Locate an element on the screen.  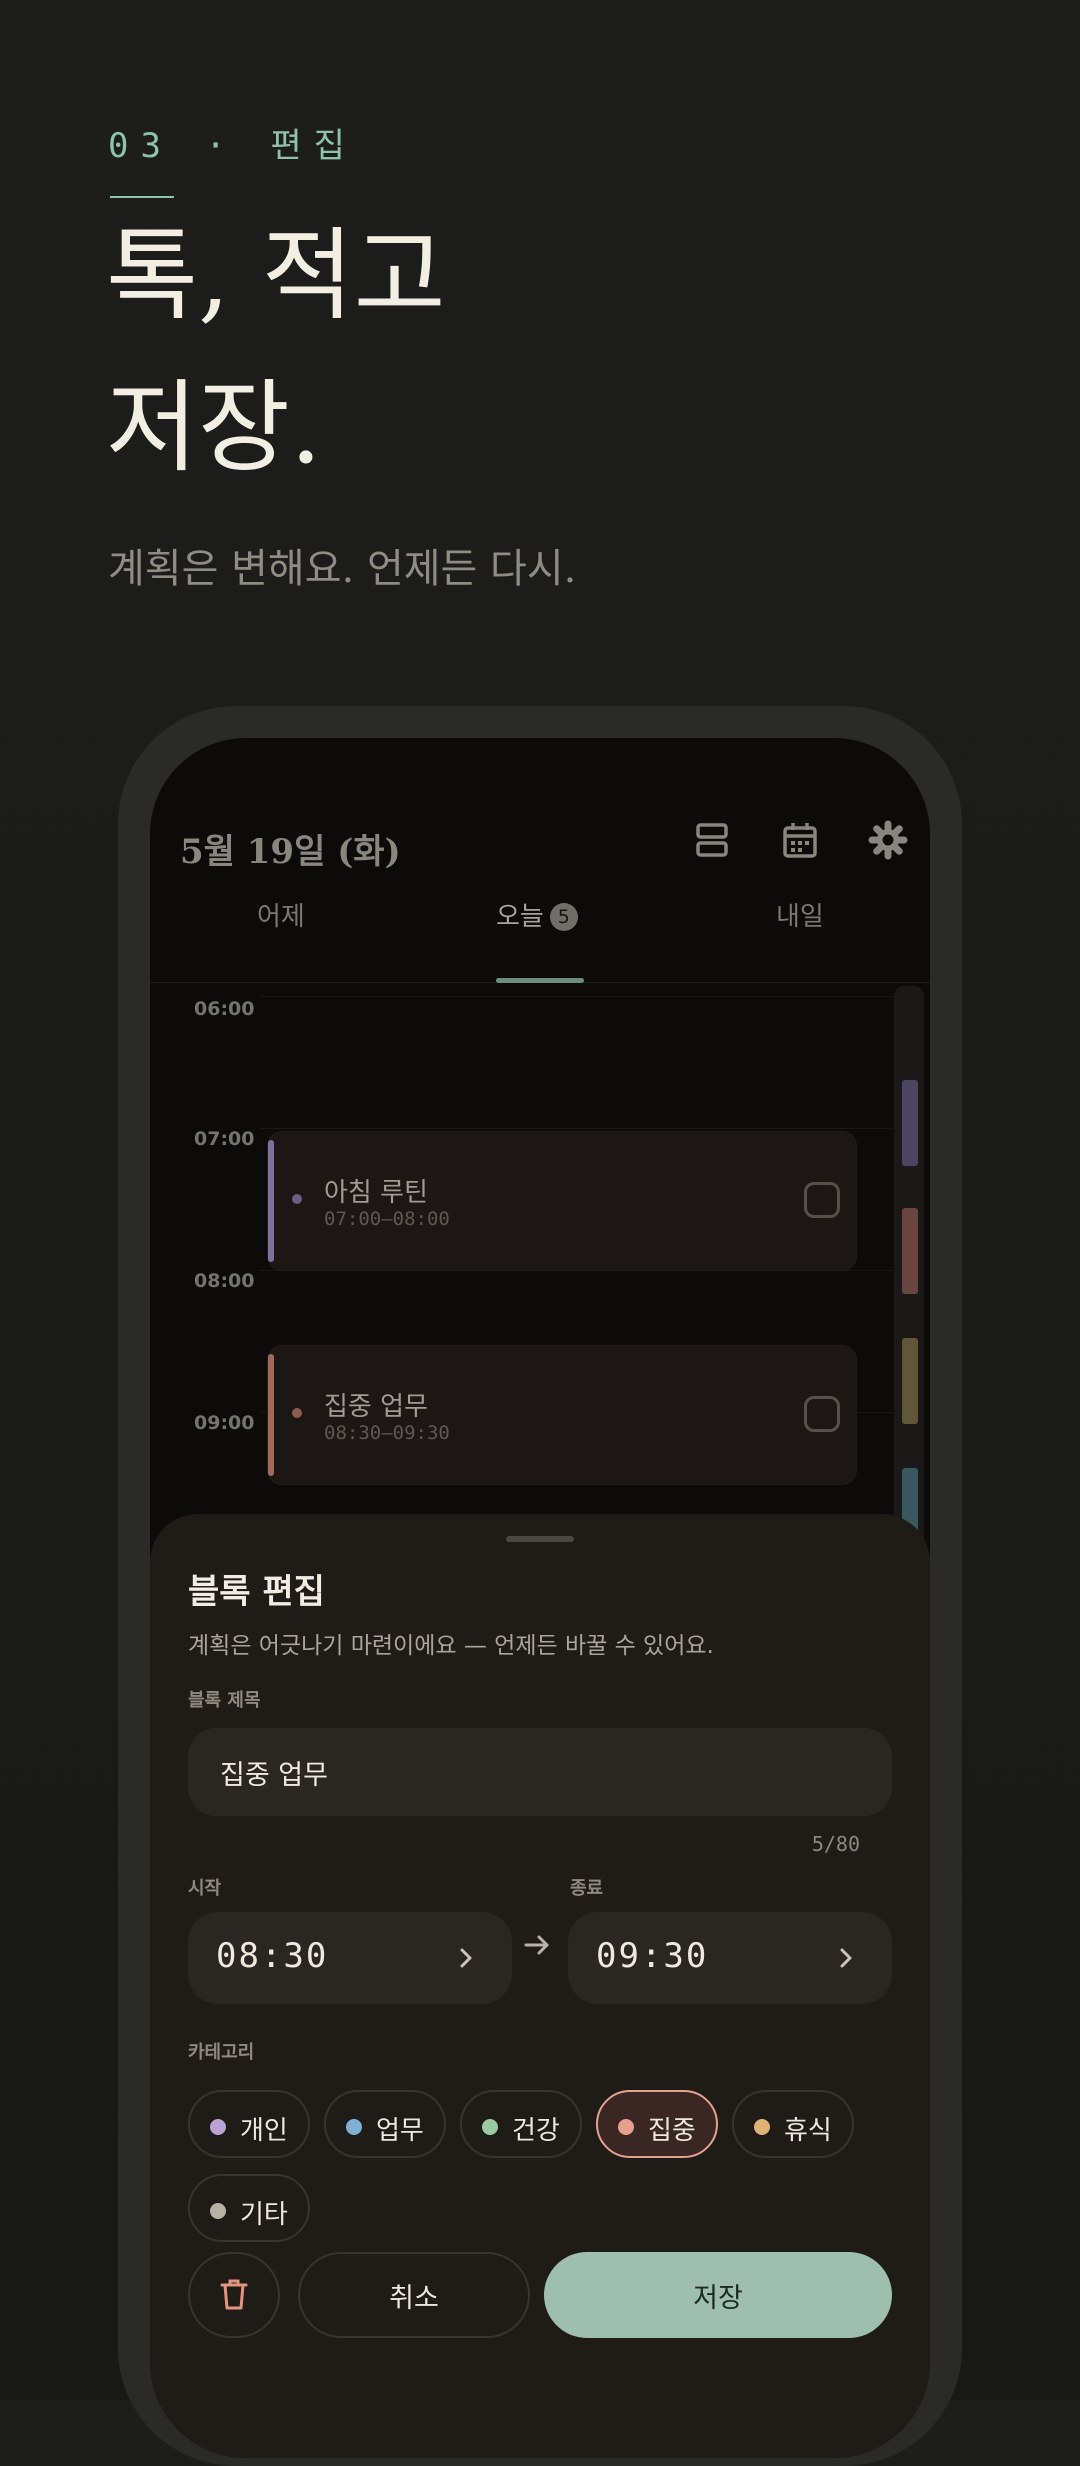
chip-label: 건강 is located at coordinates (536, 2131).